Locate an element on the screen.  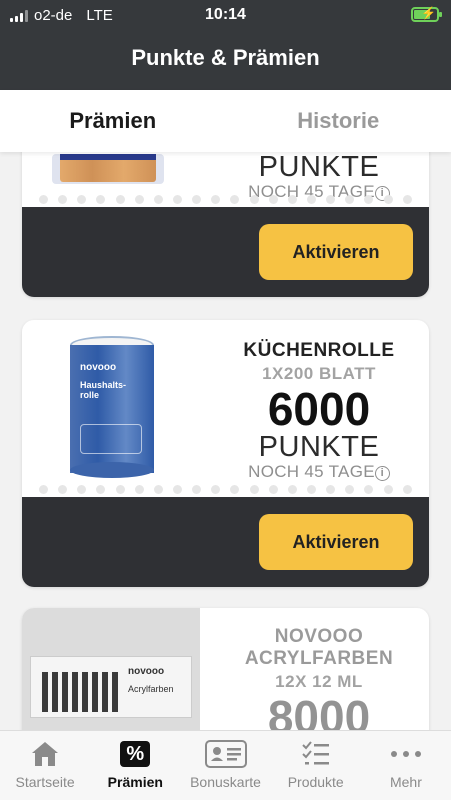
list-icon is located at coordinates (316, 754).